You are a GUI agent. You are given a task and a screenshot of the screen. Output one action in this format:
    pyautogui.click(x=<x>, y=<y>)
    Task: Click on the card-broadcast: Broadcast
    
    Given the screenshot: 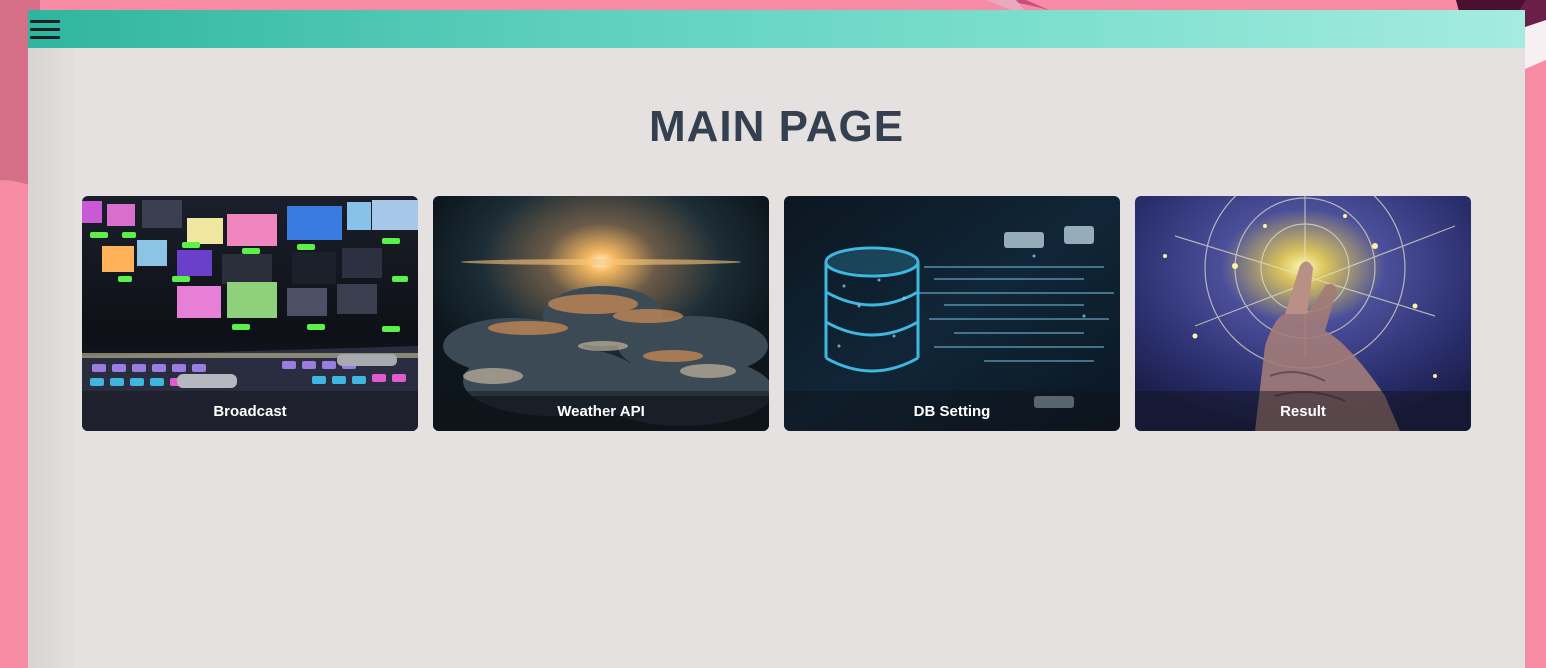 What is the action you would take?
    pyautogui.click(x=250, y=313)
    